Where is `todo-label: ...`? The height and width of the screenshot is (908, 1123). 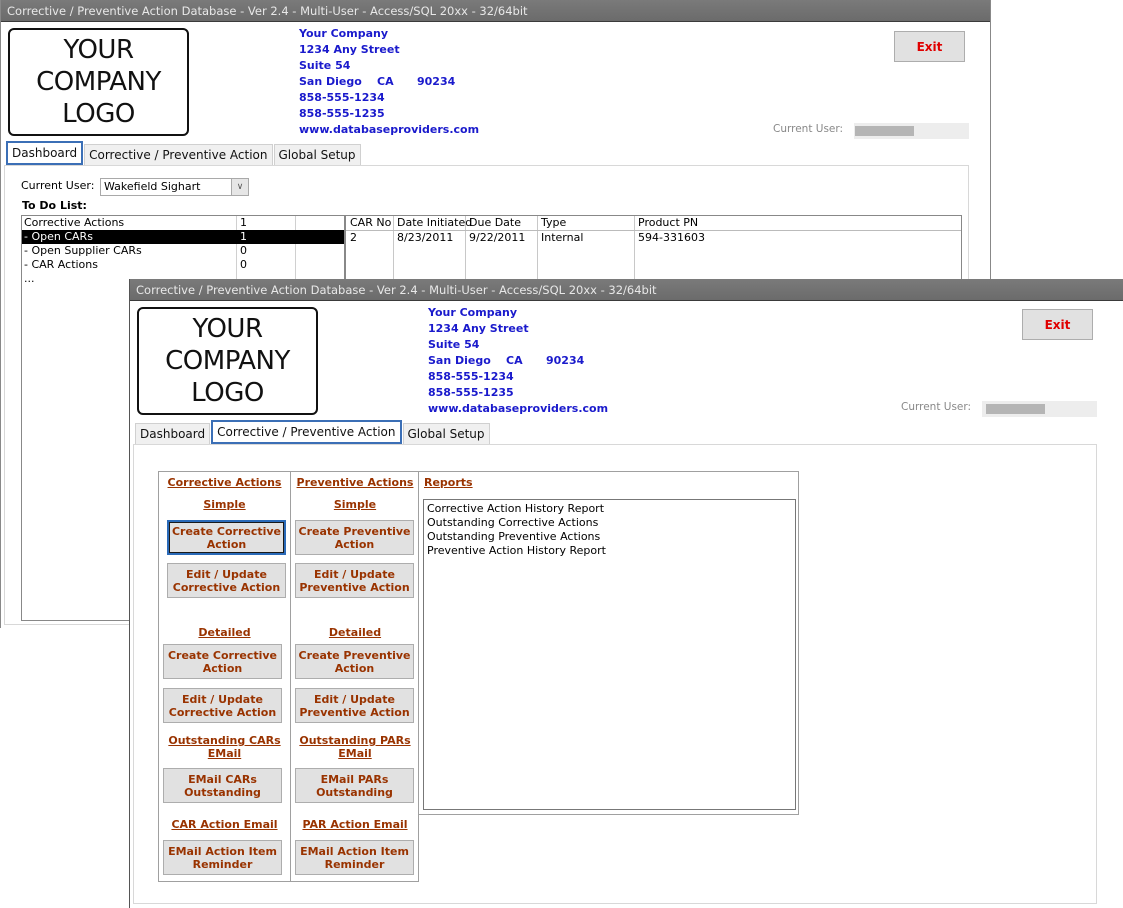 todo-label: ... is located at coordinates (29, 278).